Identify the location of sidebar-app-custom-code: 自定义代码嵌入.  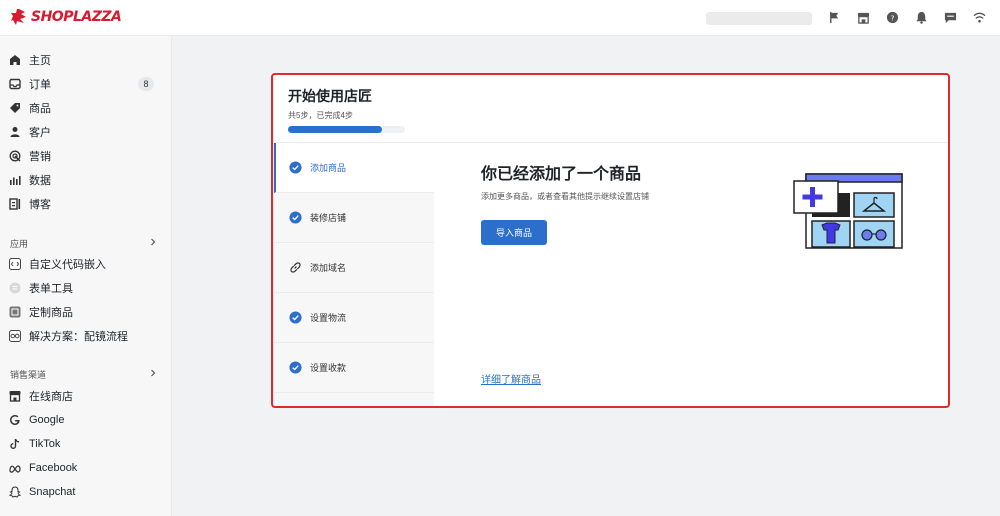
(82, 264).